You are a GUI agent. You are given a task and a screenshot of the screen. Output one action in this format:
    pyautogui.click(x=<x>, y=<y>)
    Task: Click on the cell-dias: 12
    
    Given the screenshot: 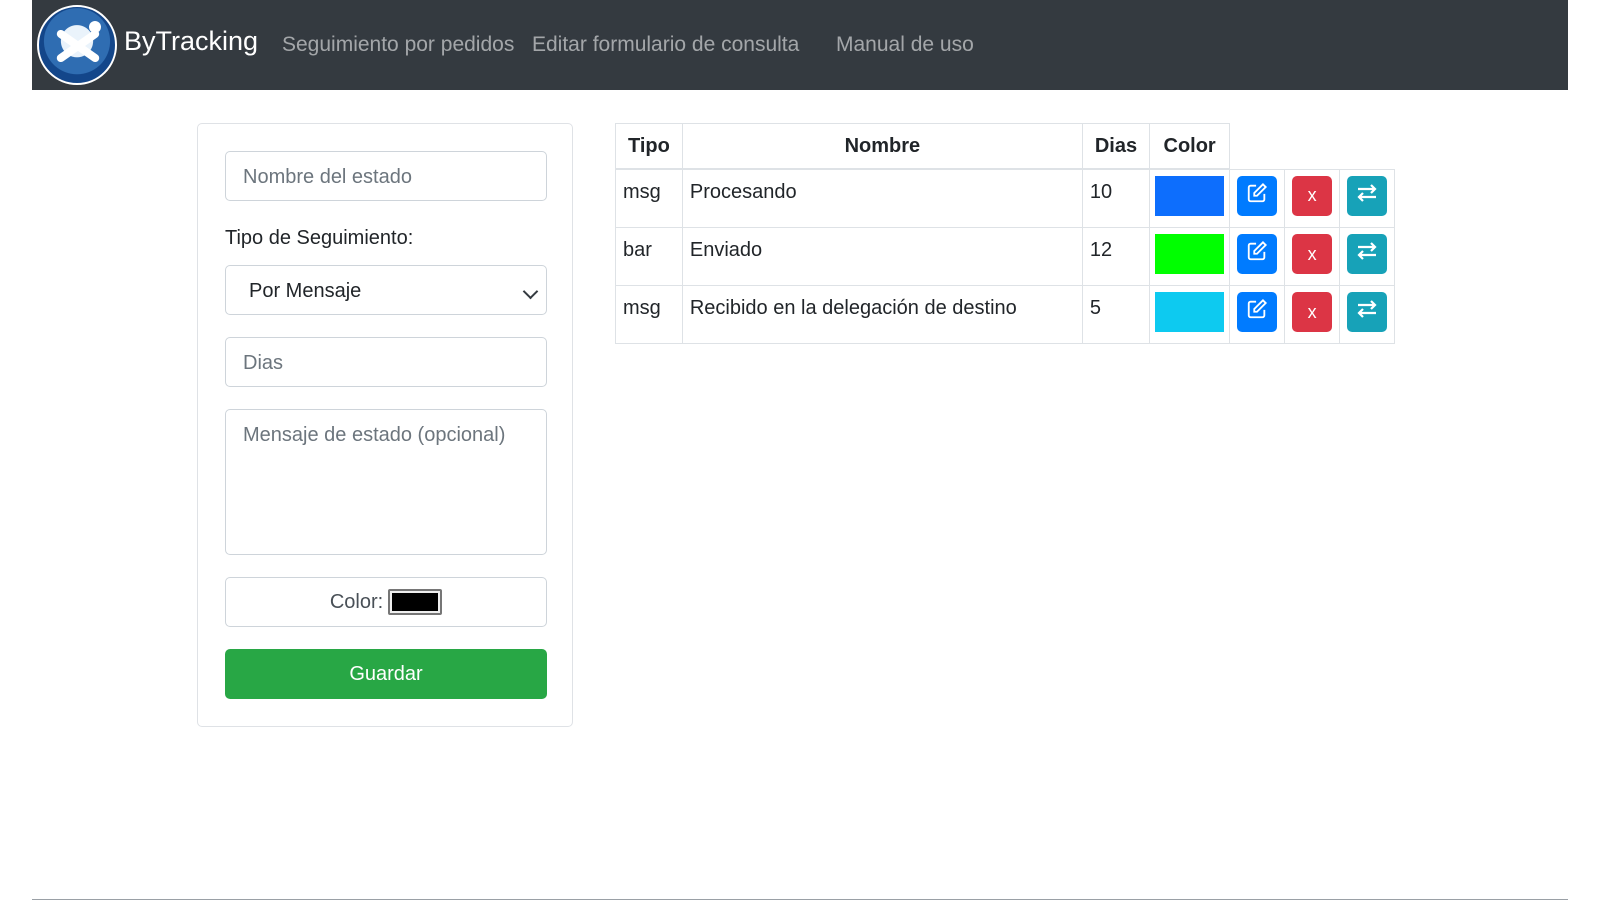 What is the action you would take?
    pyautogui.click(x=1116, y=256)
    